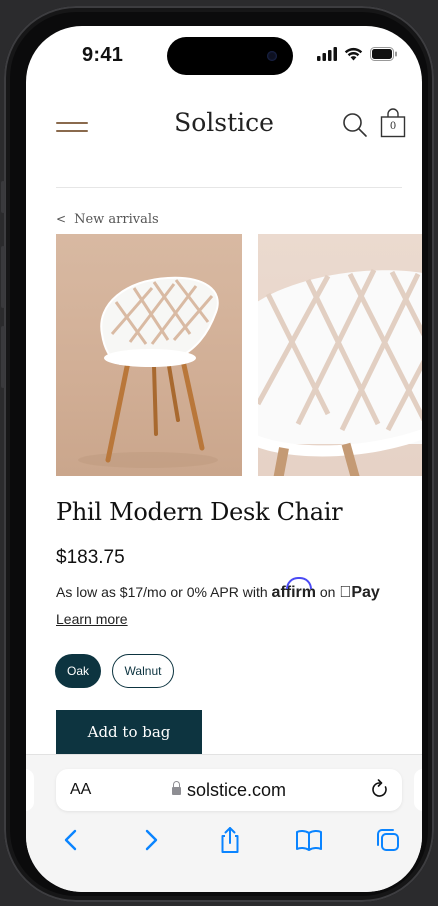 Image resolution: width=438 pixels, height=906 pixels. I want to click on url-display: solstice.com, so click(229, 790).